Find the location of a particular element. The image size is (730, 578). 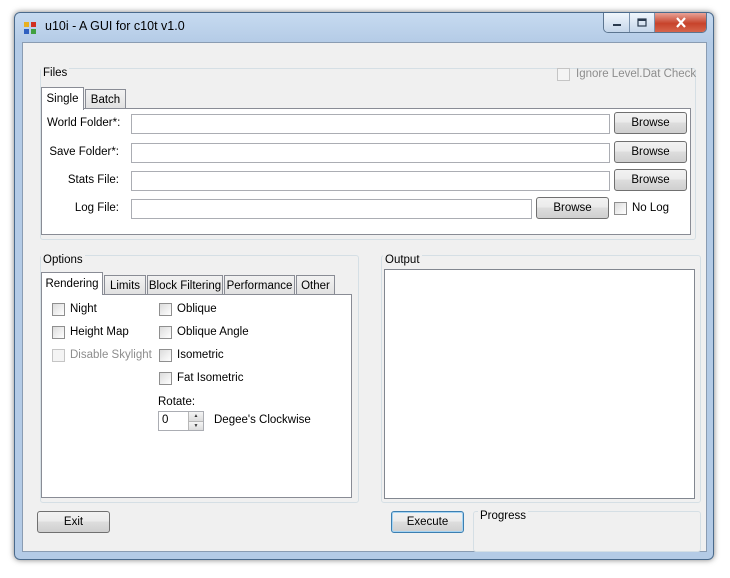

no-log-label: No Log is located at coordinates (651, 208).